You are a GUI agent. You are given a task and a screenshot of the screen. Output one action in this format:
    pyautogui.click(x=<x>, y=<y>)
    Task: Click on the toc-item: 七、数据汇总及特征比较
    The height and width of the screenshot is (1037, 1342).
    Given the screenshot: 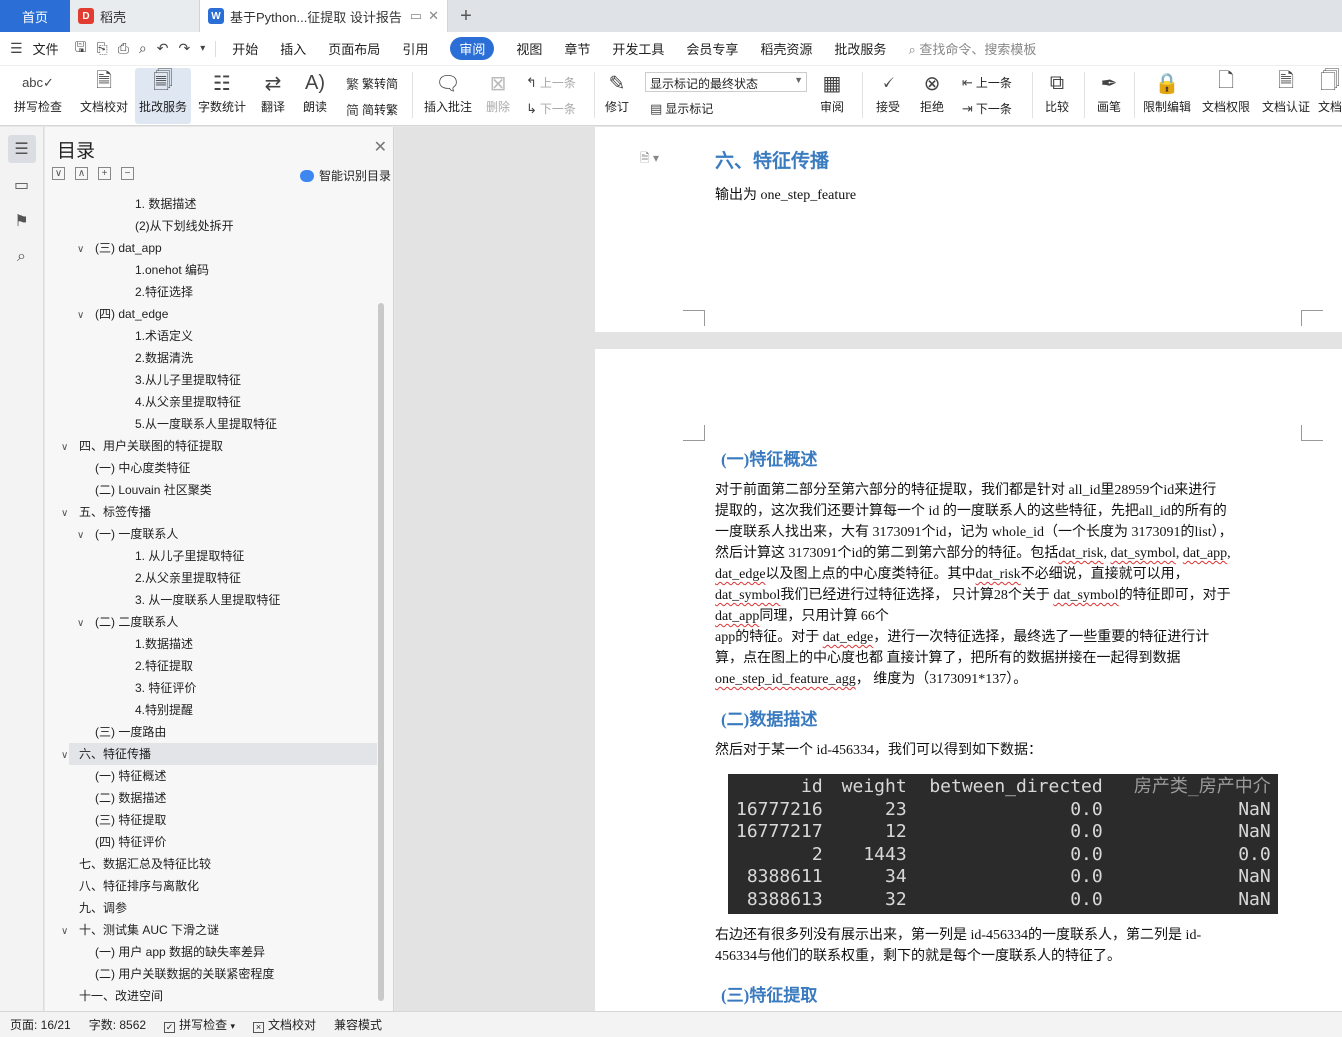 What is the action you would take?
    pyautogui.click(x=145, y=864)
    